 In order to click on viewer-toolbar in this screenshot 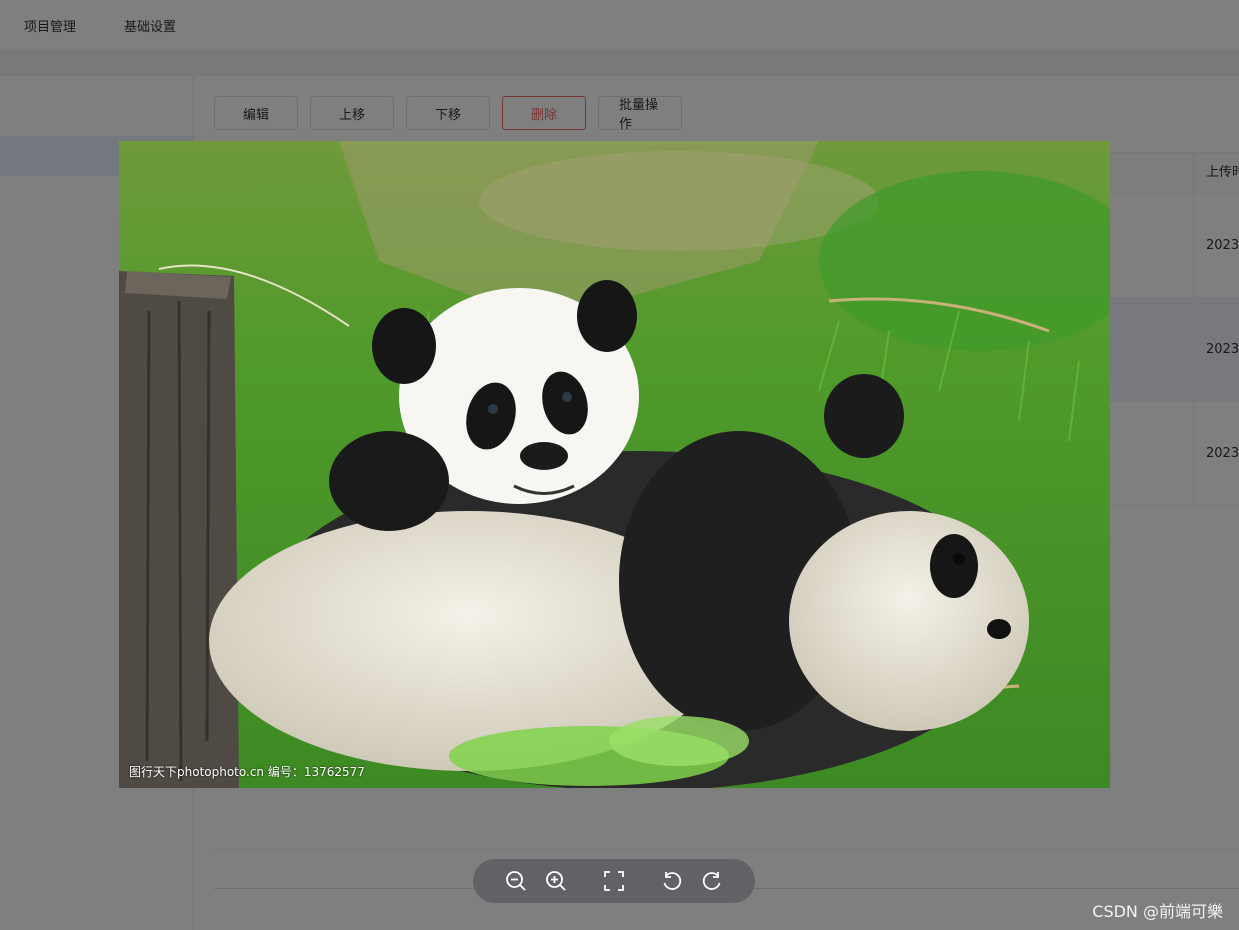, I will do `click(614, 881)`.